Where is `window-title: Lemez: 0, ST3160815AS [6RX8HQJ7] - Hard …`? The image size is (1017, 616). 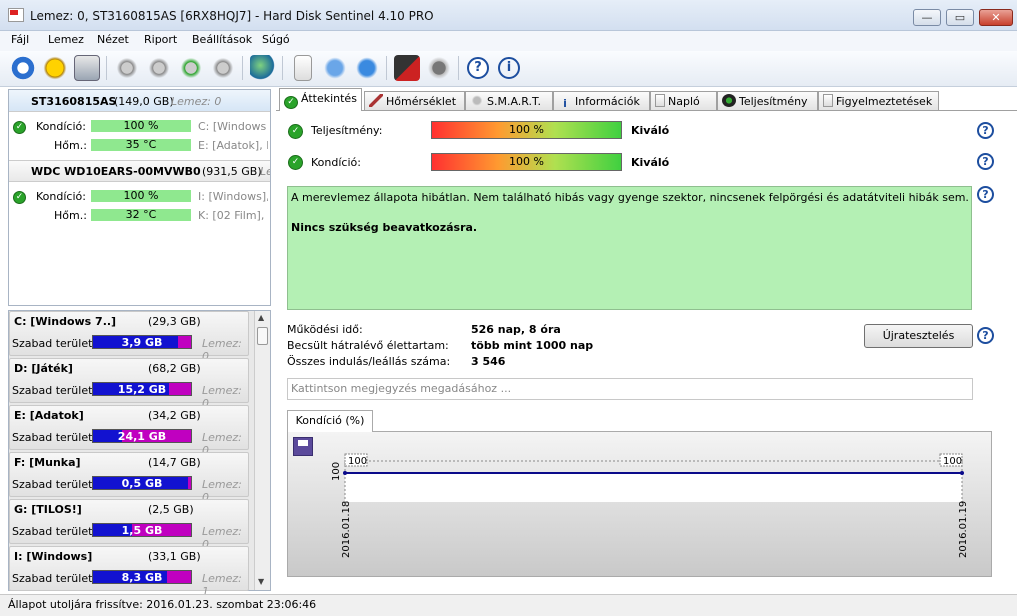
window-title: Lemez: 0, ST3160815AS [6RX8HQJ7] - Hard … is located at coordinates (232, 16).